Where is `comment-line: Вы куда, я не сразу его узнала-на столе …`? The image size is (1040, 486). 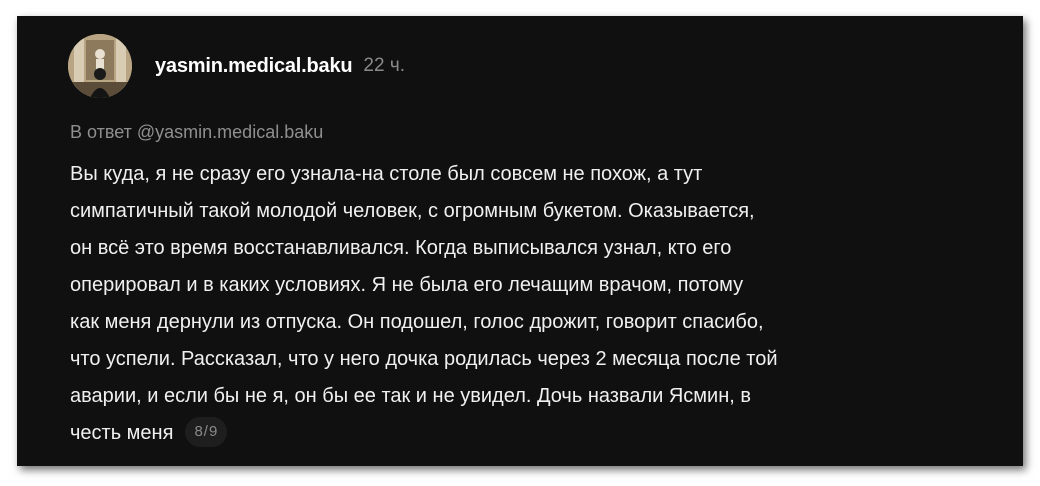 comment-line: Вы куда, я не сразу его узнала-на столе … is located at coordinates (386, 174).